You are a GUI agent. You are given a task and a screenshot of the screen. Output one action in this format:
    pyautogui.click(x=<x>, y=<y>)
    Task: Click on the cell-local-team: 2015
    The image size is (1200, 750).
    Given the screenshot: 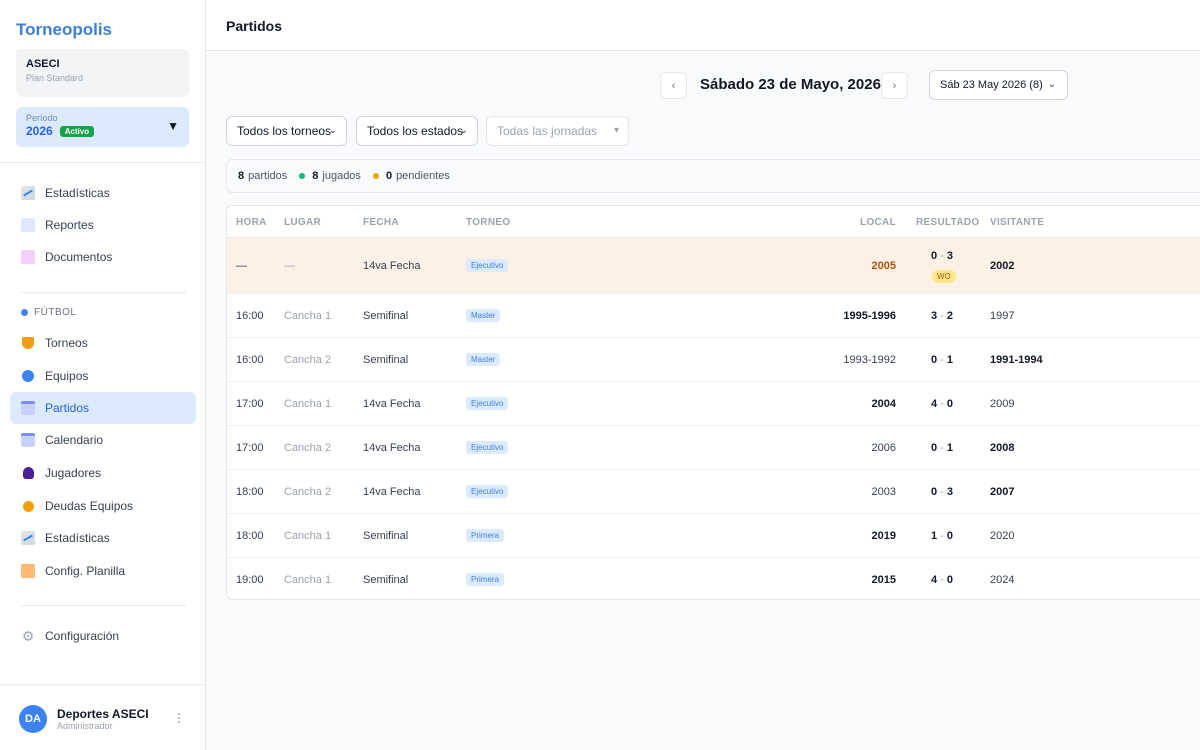 What is the action you would take?
    pyautogui.click(x=884, y=580)
    